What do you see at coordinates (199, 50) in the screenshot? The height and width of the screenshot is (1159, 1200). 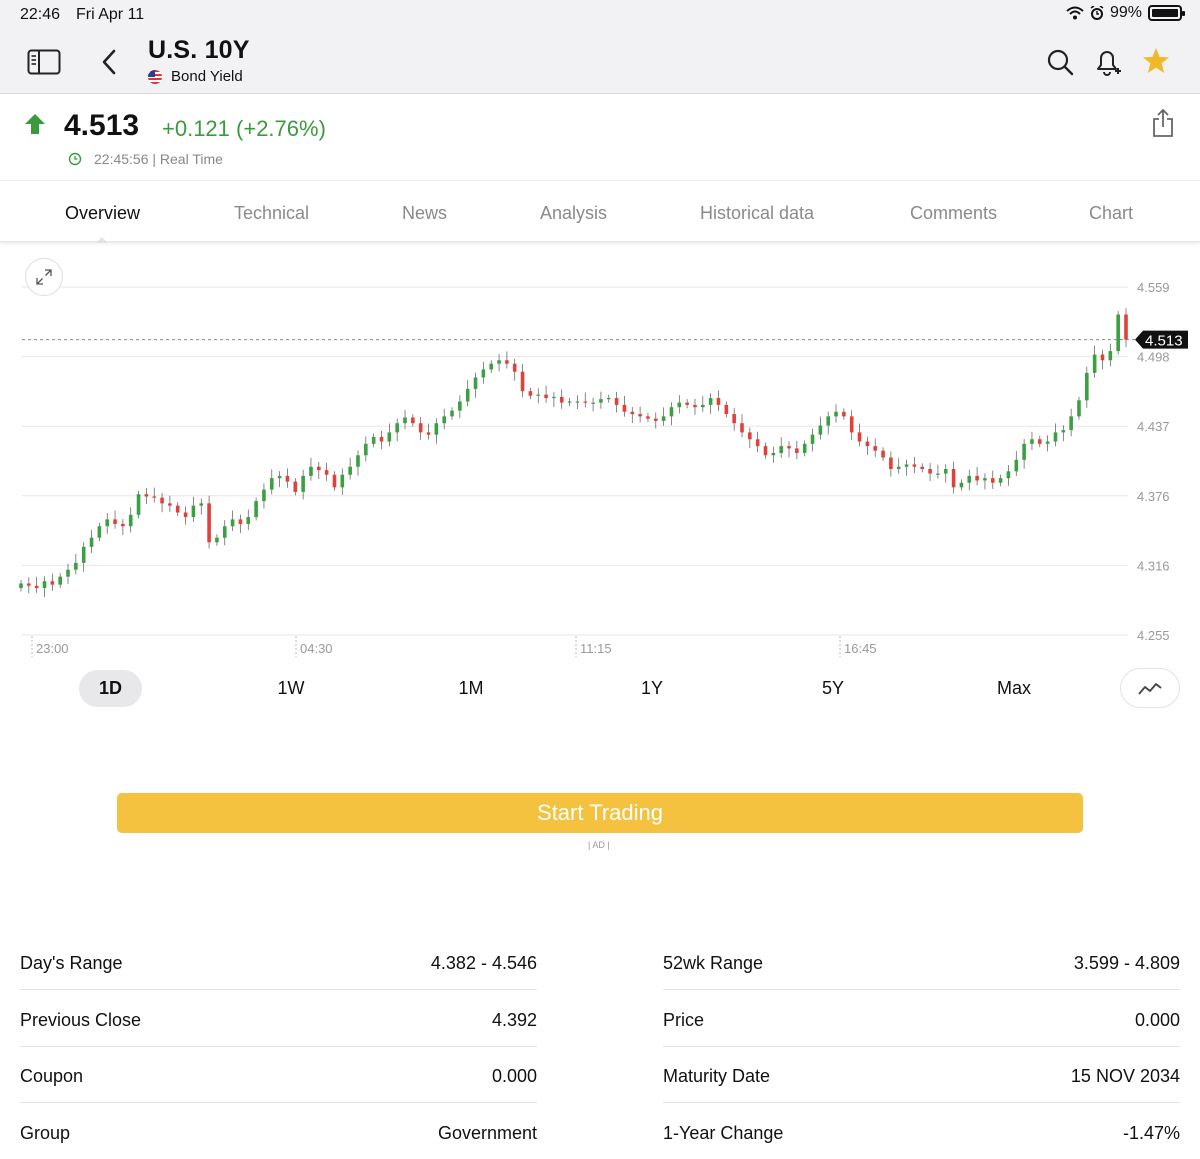 I see `page-title: U.S. 10Y` at bounding box center [199, 50].